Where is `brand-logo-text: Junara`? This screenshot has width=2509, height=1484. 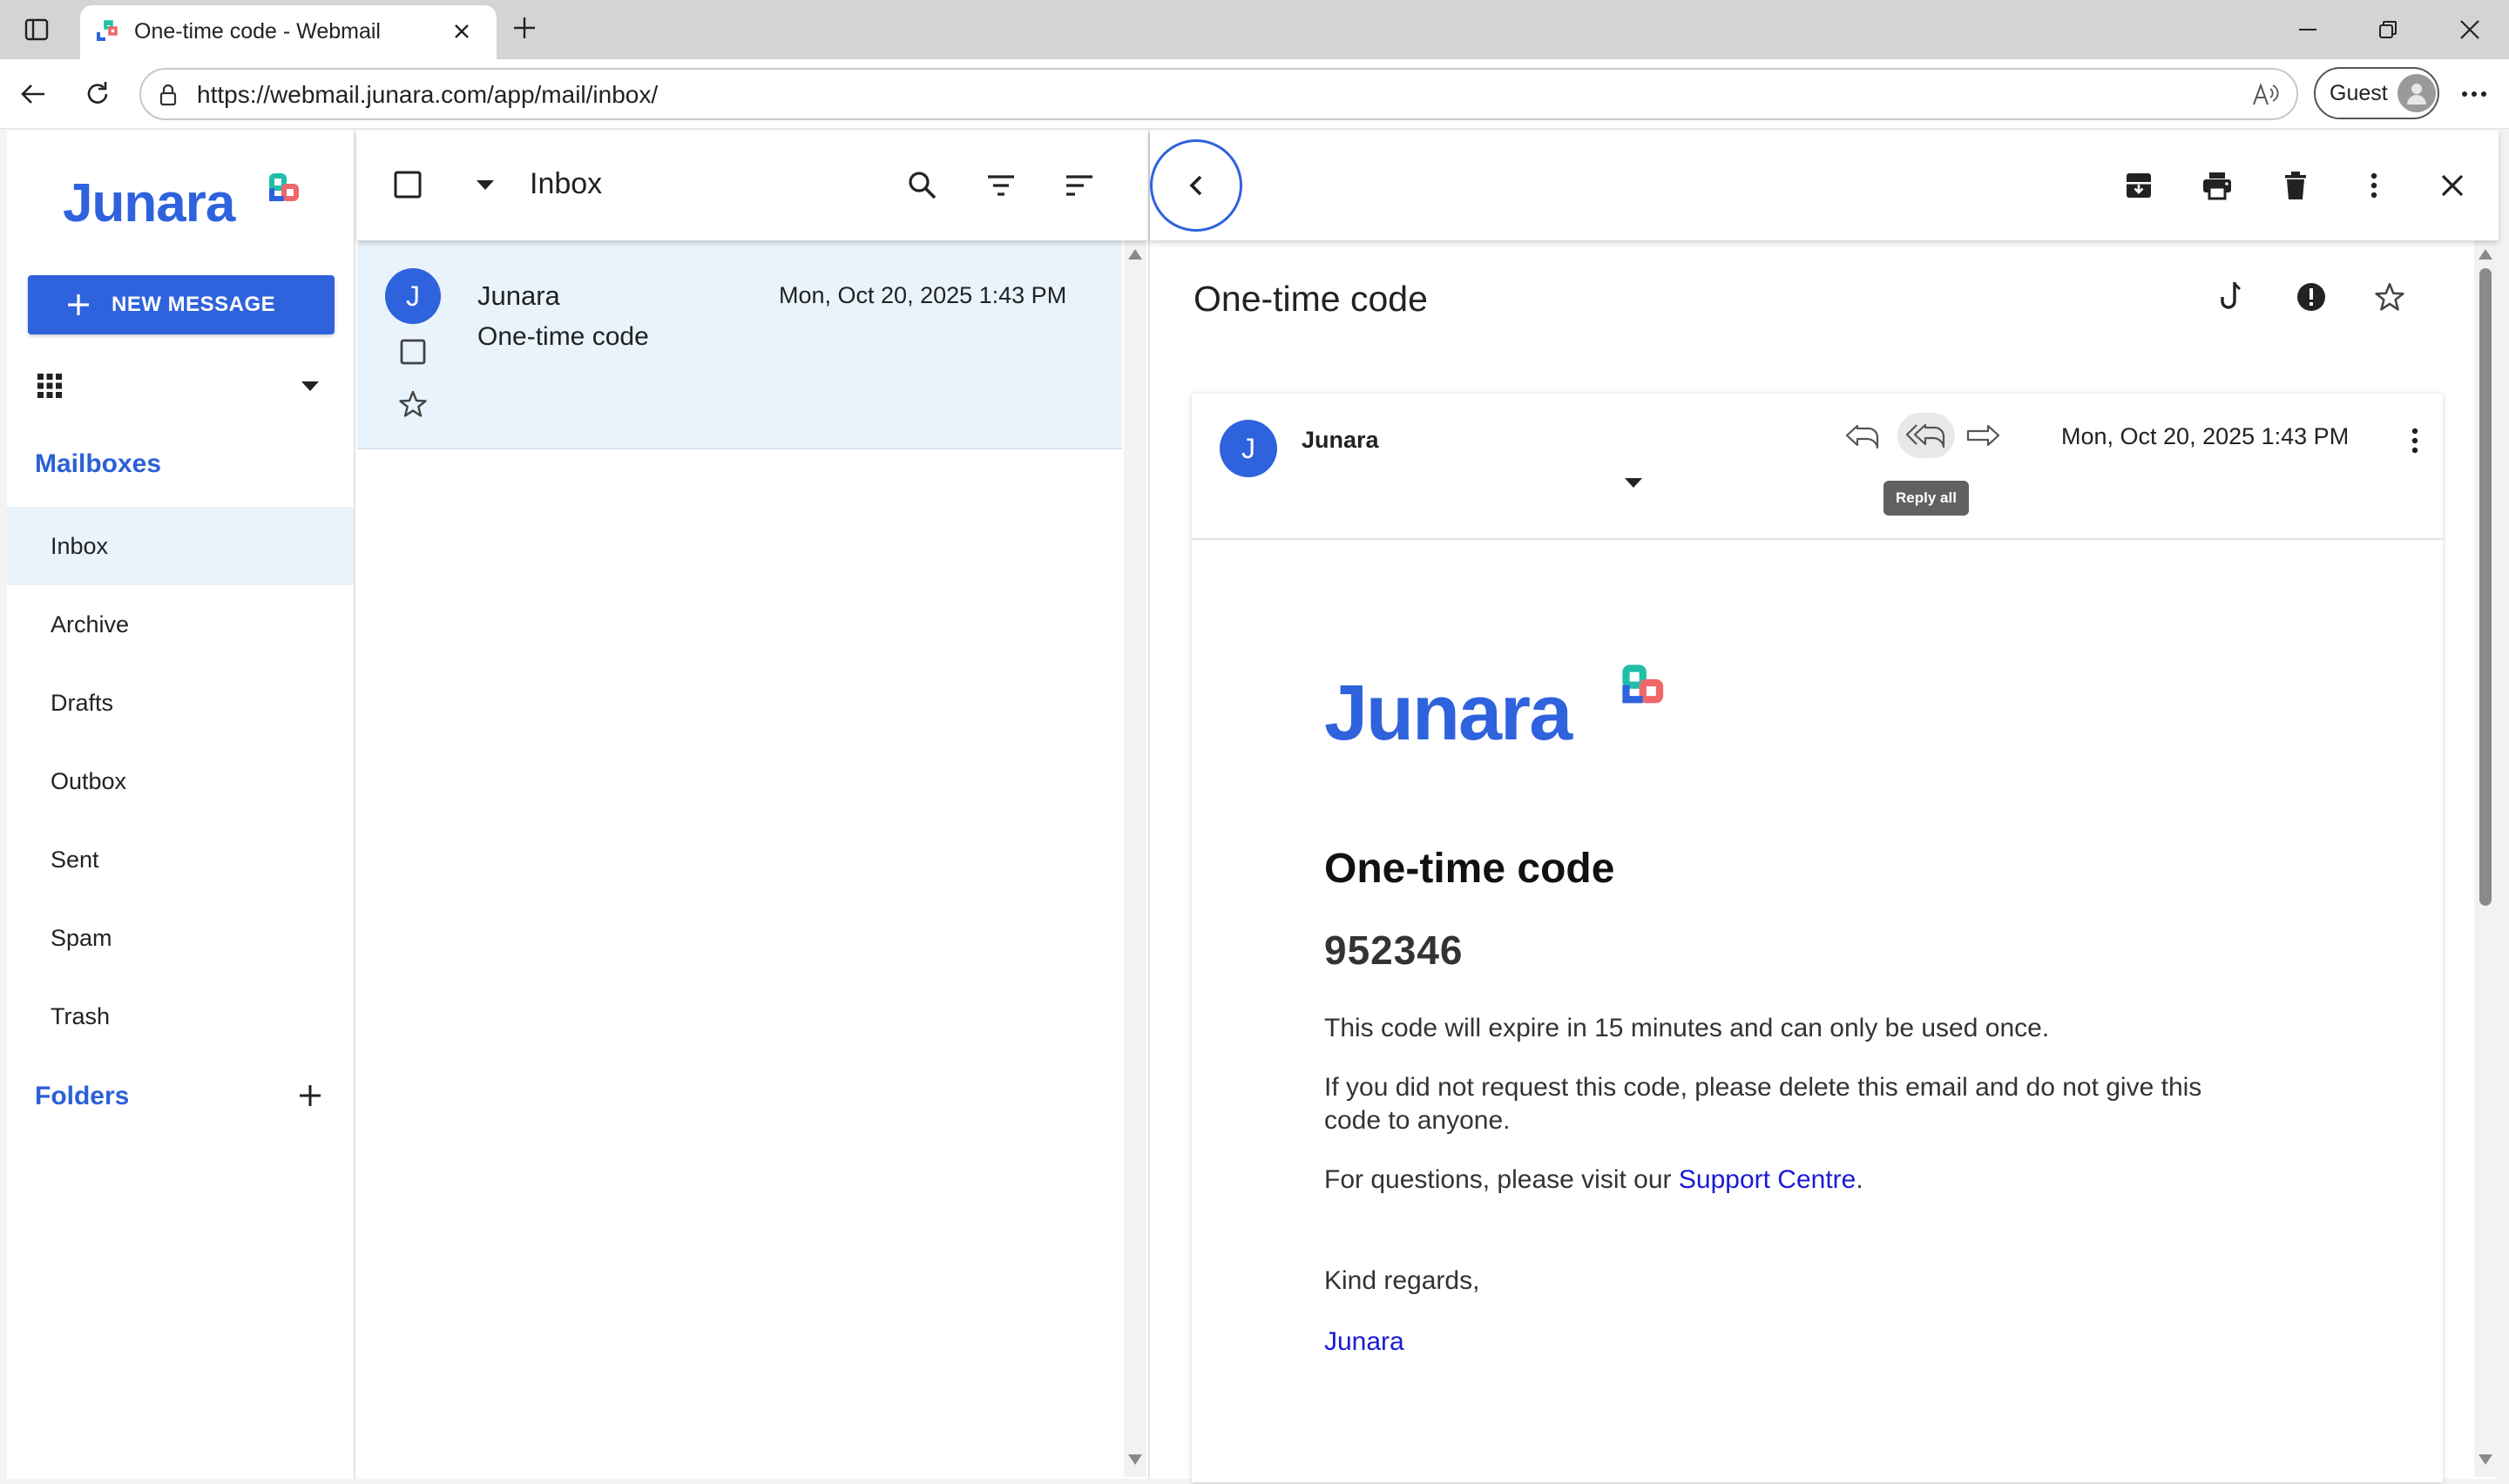
brand-logo-text: Junara is located at coordinates (149, 203).